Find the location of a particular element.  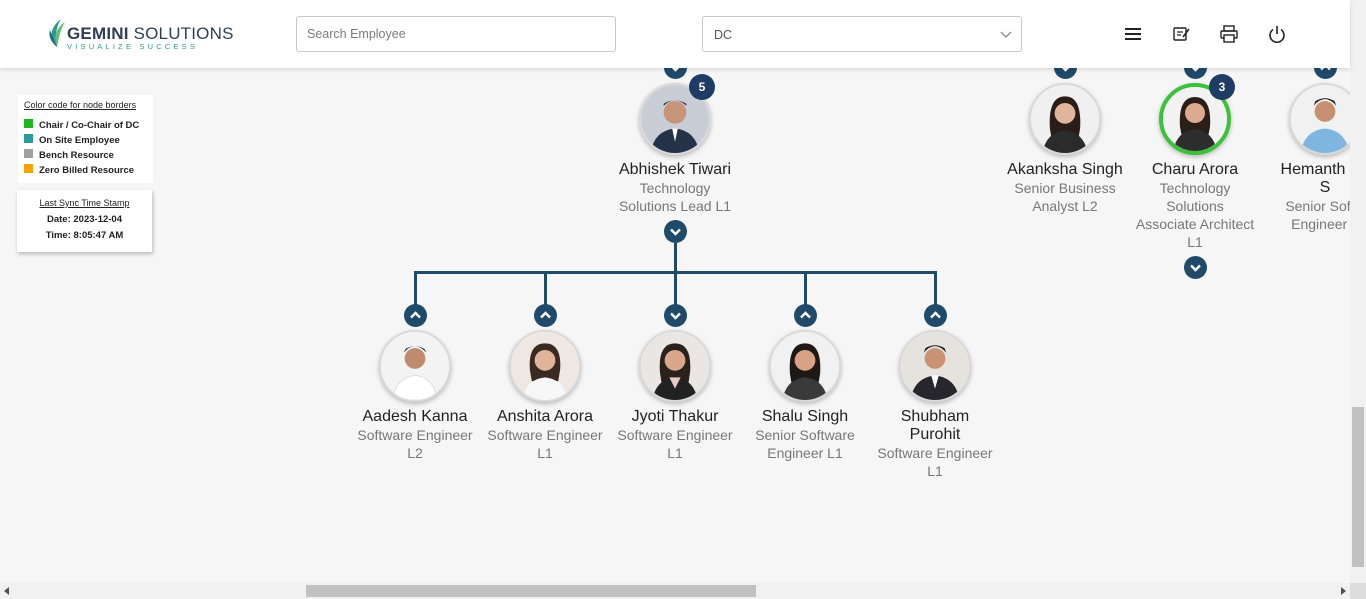

employee-name: Akanksha Singh is located at coordinates (1065, 169).